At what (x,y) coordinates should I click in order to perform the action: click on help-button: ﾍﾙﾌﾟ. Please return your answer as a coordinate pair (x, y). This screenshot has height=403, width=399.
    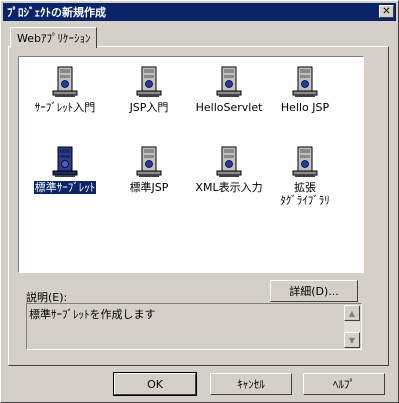
    Looking at the image, I should click on (344, 384).